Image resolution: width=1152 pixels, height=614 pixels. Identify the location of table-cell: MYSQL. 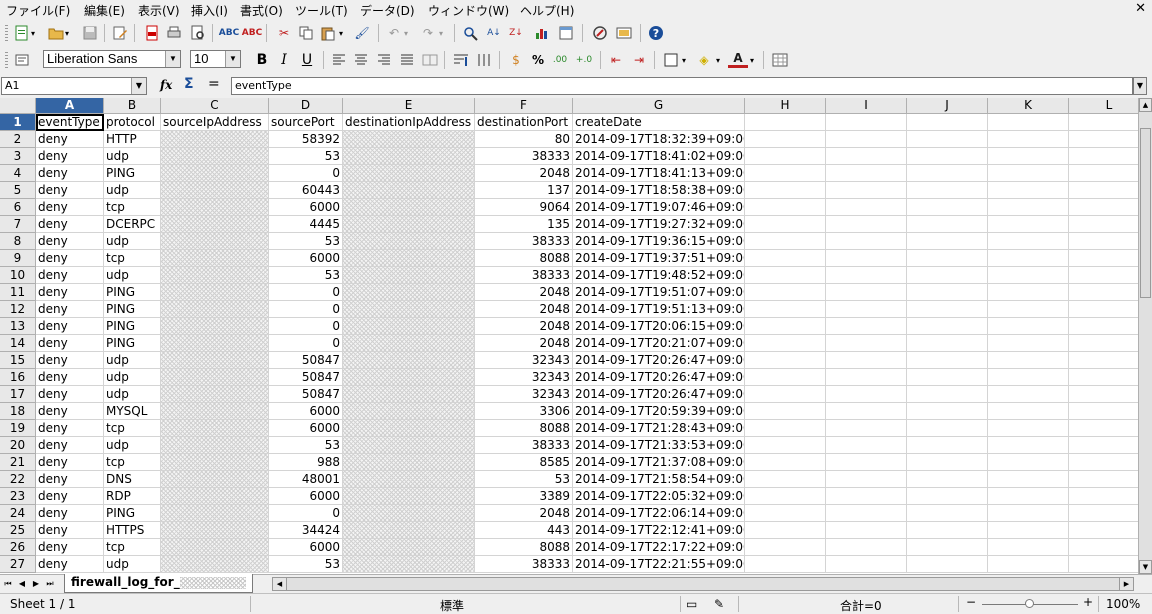
(132, 411).